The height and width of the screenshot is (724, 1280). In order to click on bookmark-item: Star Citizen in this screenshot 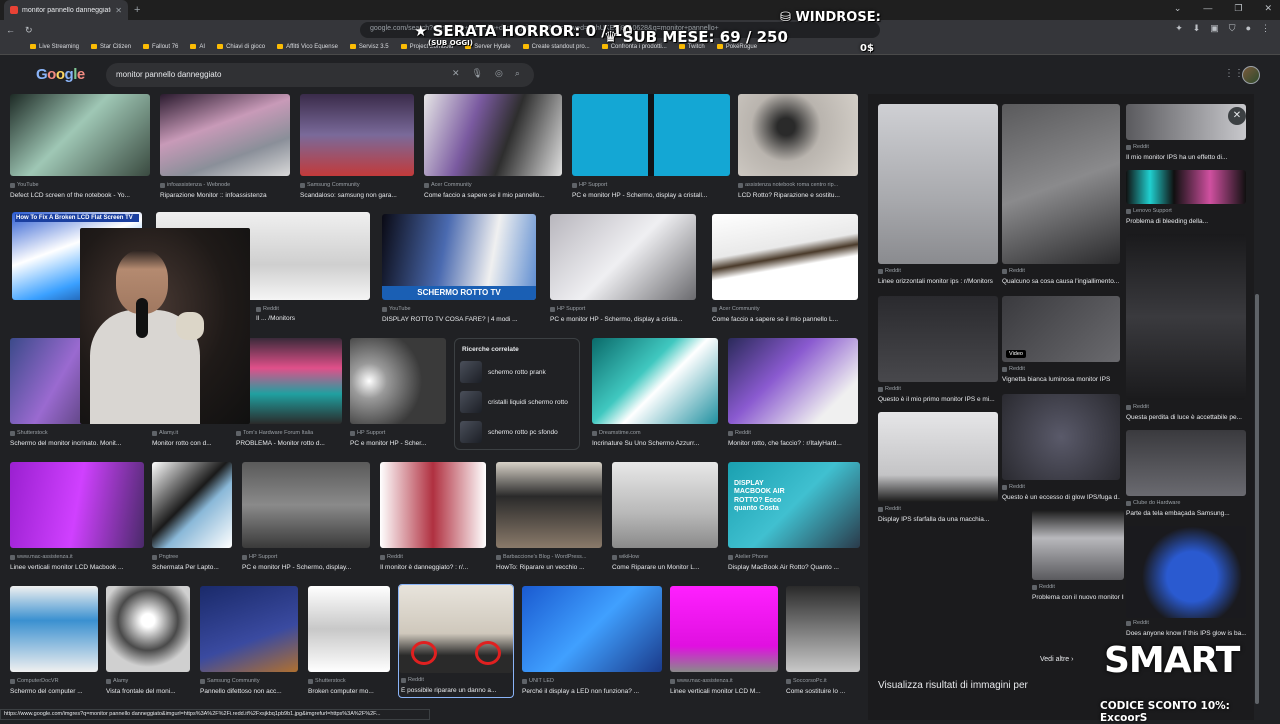, I will do `click(111, 47)`.